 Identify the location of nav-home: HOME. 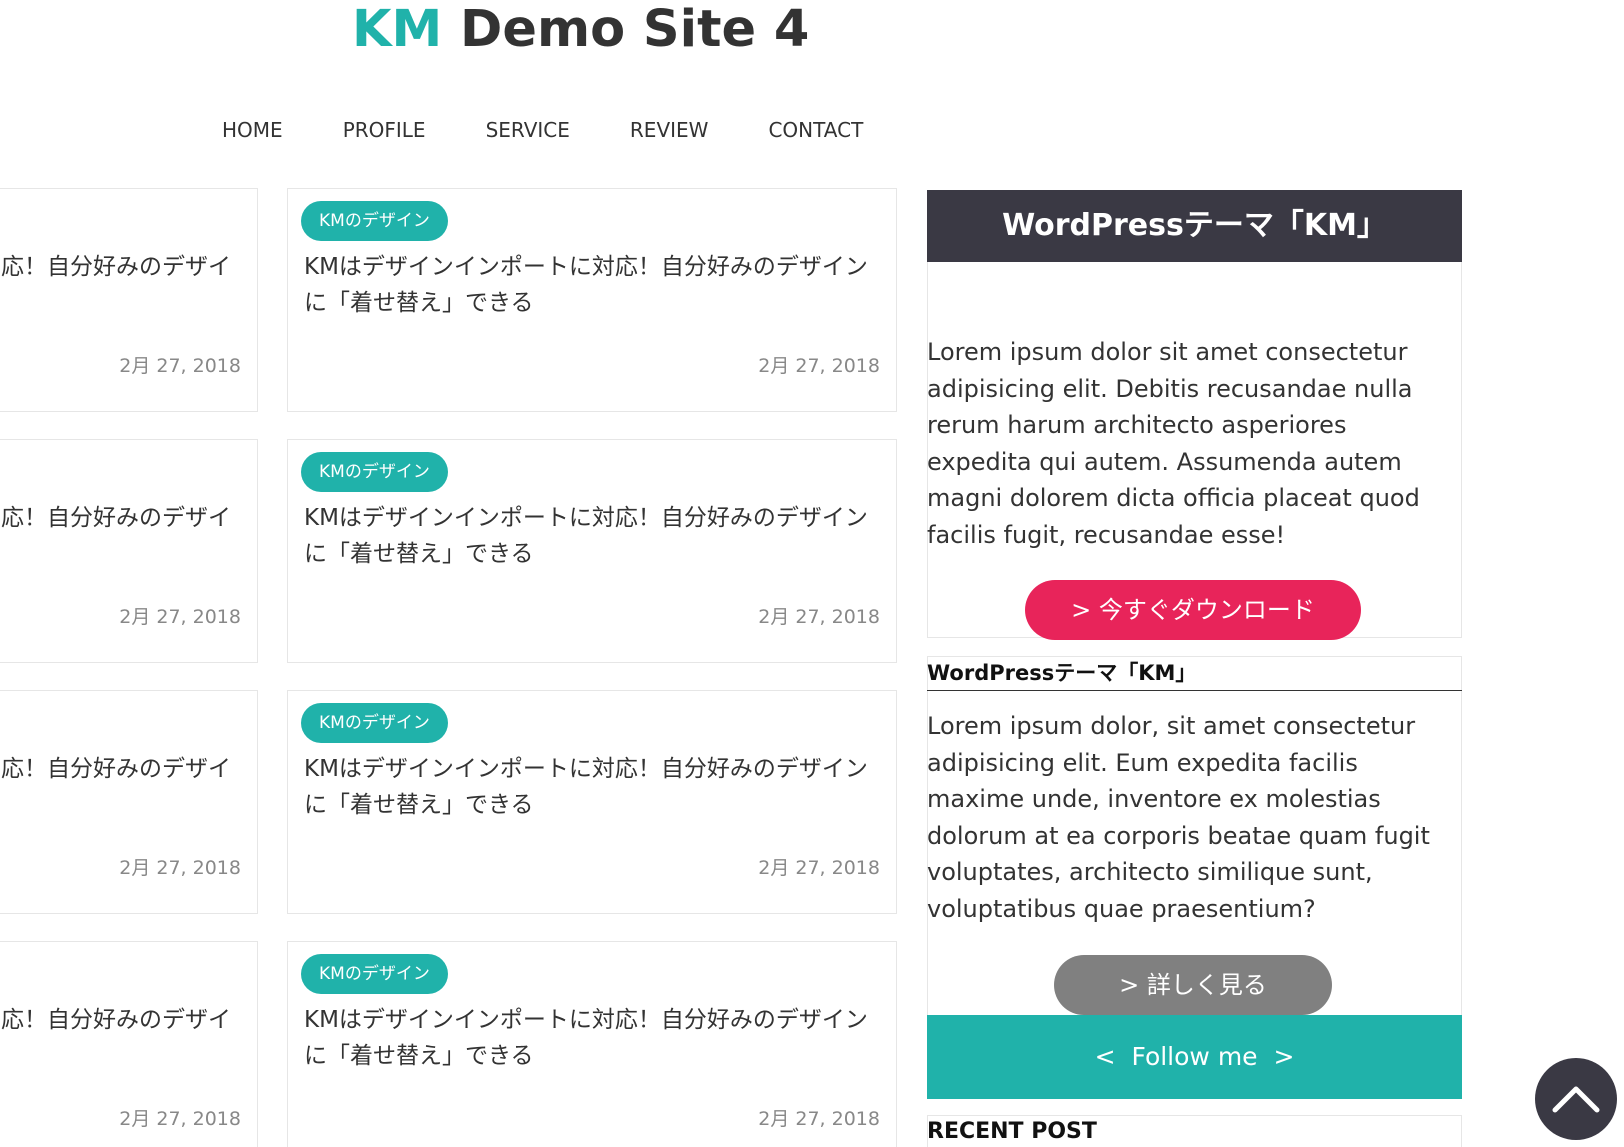
(252, 130).